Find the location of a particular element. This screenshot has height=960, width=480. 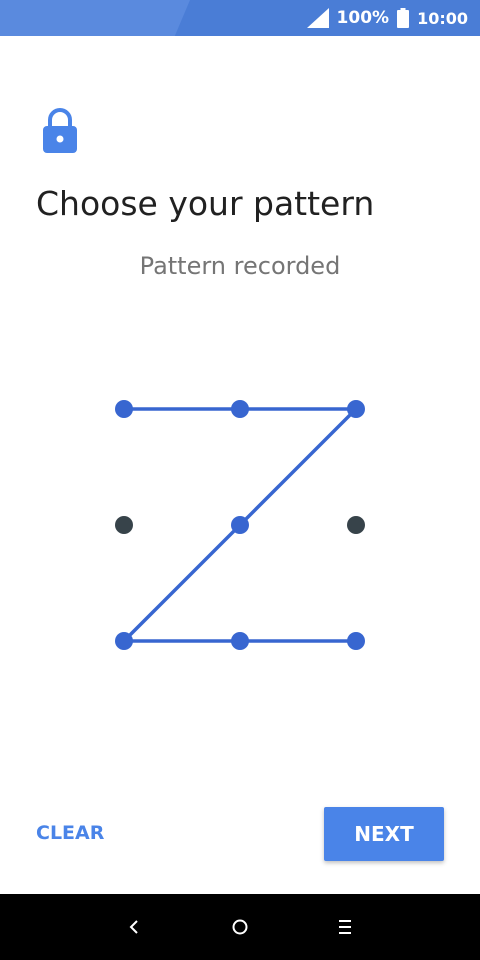

page-title: Choose your pattern is located at coordinates (205, 203).